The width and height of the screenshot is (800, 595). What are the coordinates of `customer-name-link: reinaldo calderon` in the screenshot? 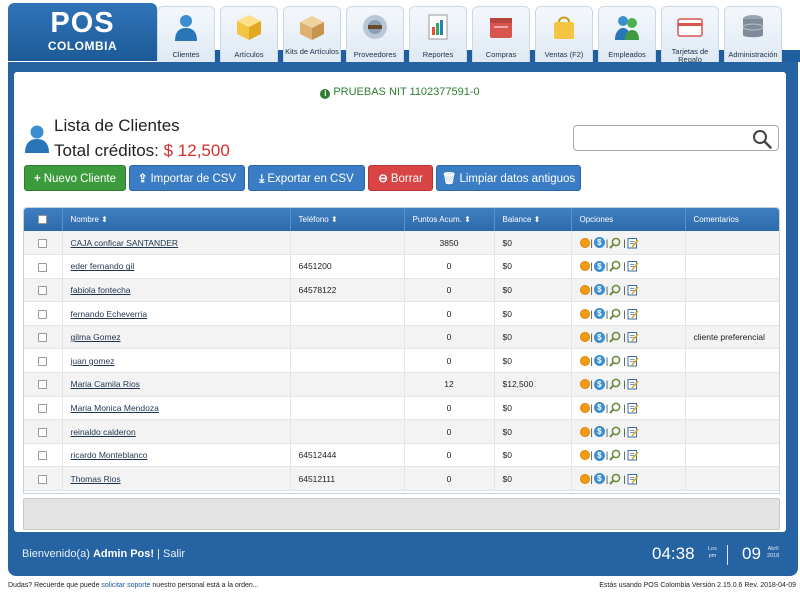 It's located at (103, 432).